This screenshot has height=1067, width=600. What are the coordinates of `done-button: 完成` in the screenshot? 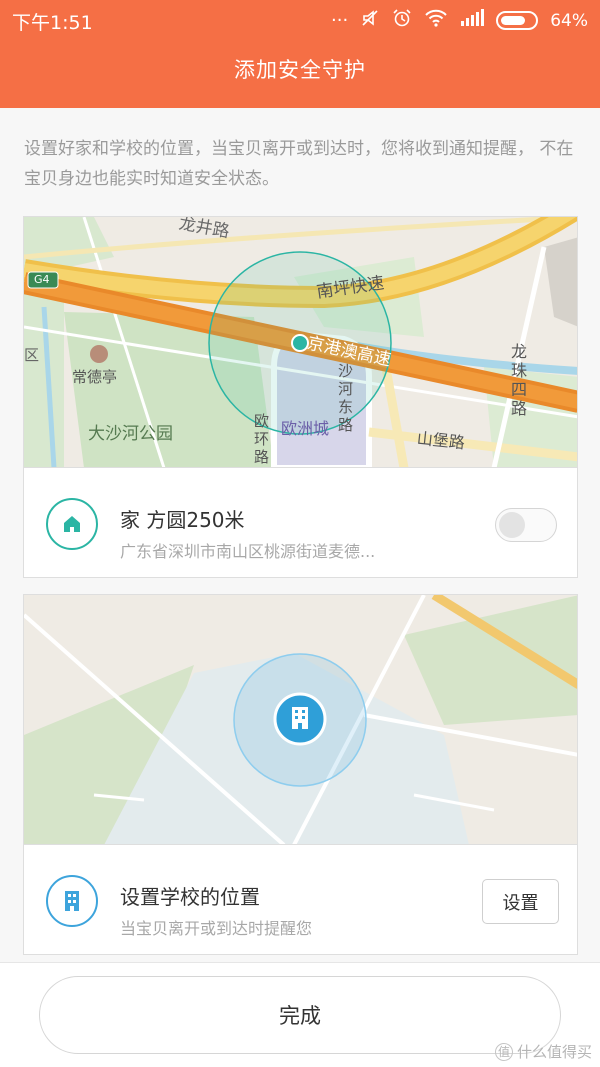 It's located at (300, 1015).